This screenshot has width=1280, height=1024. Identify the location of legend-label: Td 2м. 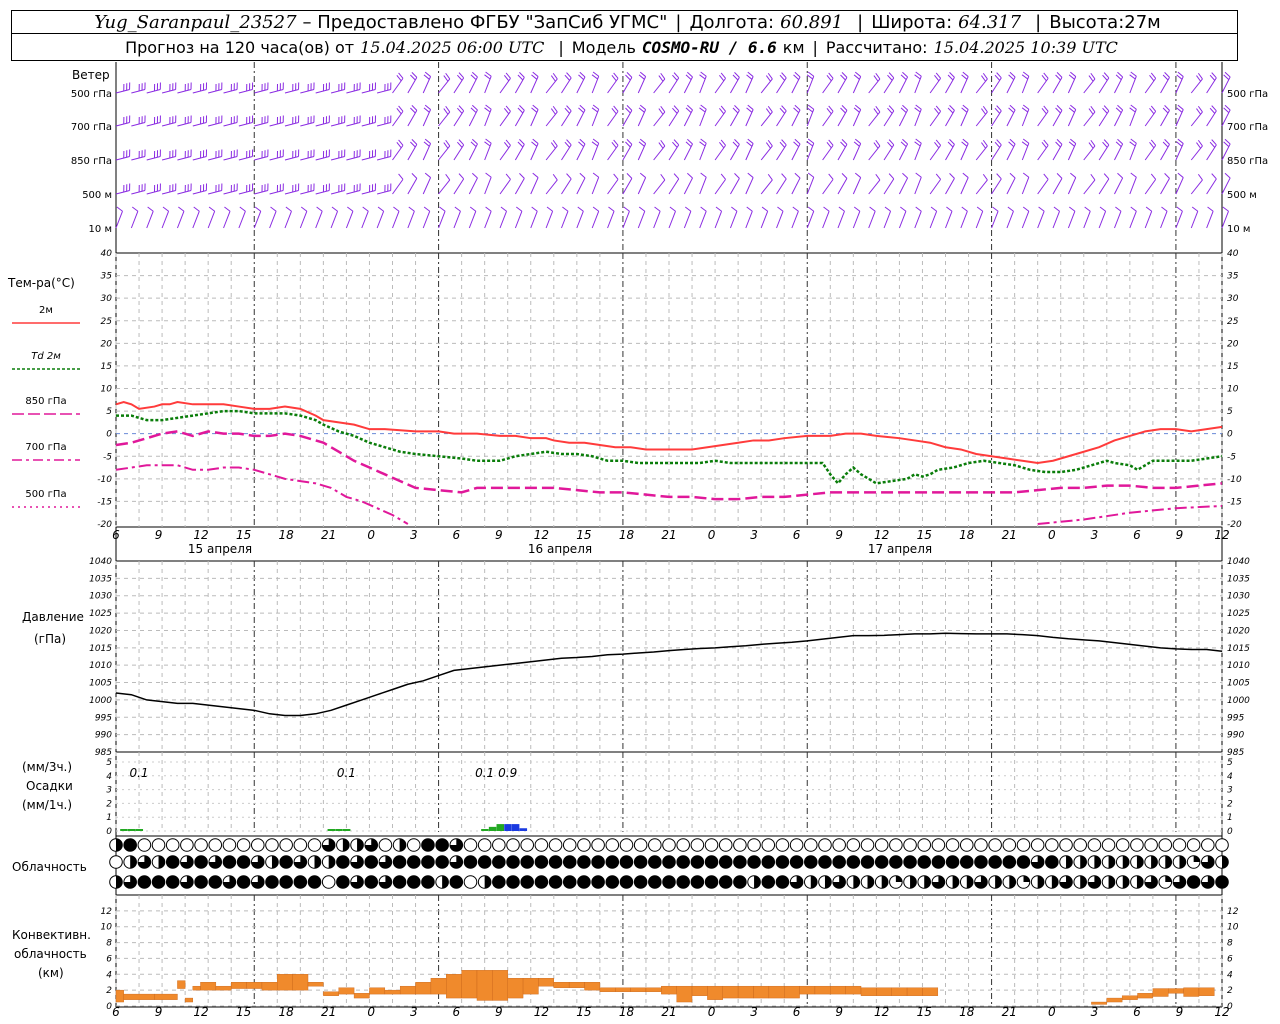
(46, 356).